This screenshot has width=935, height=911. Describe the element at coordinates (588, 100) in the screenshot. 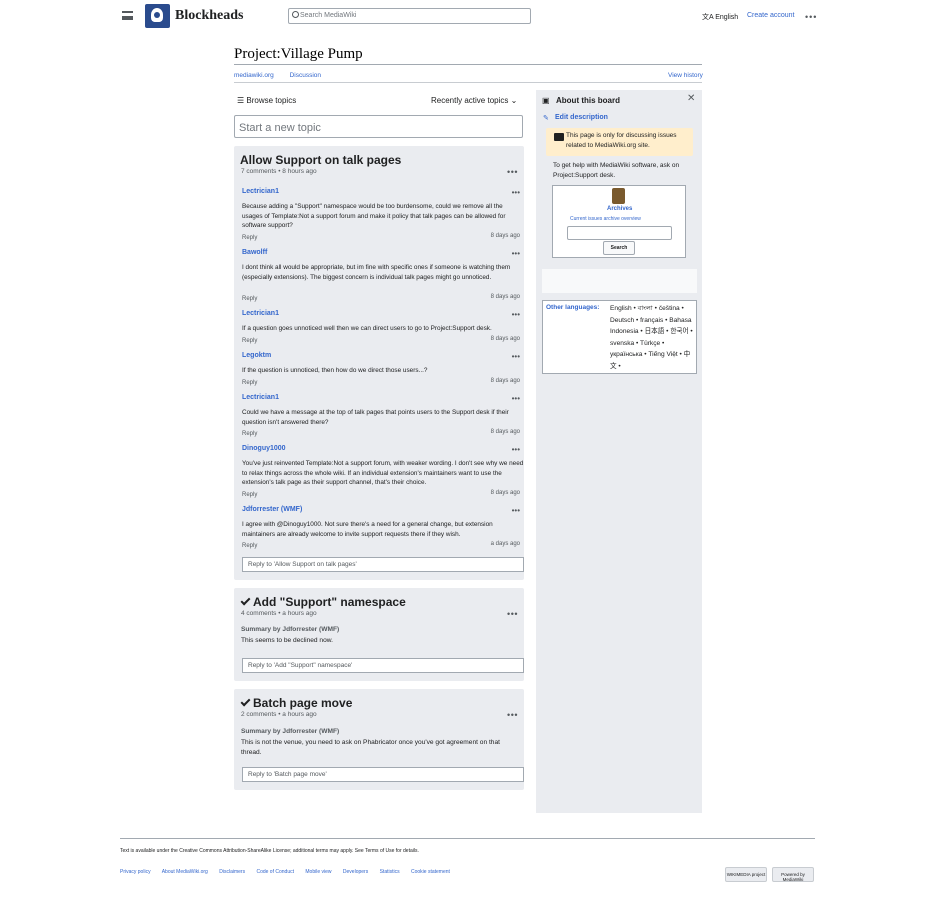

I see `sidebar-title: About this board` at that location.